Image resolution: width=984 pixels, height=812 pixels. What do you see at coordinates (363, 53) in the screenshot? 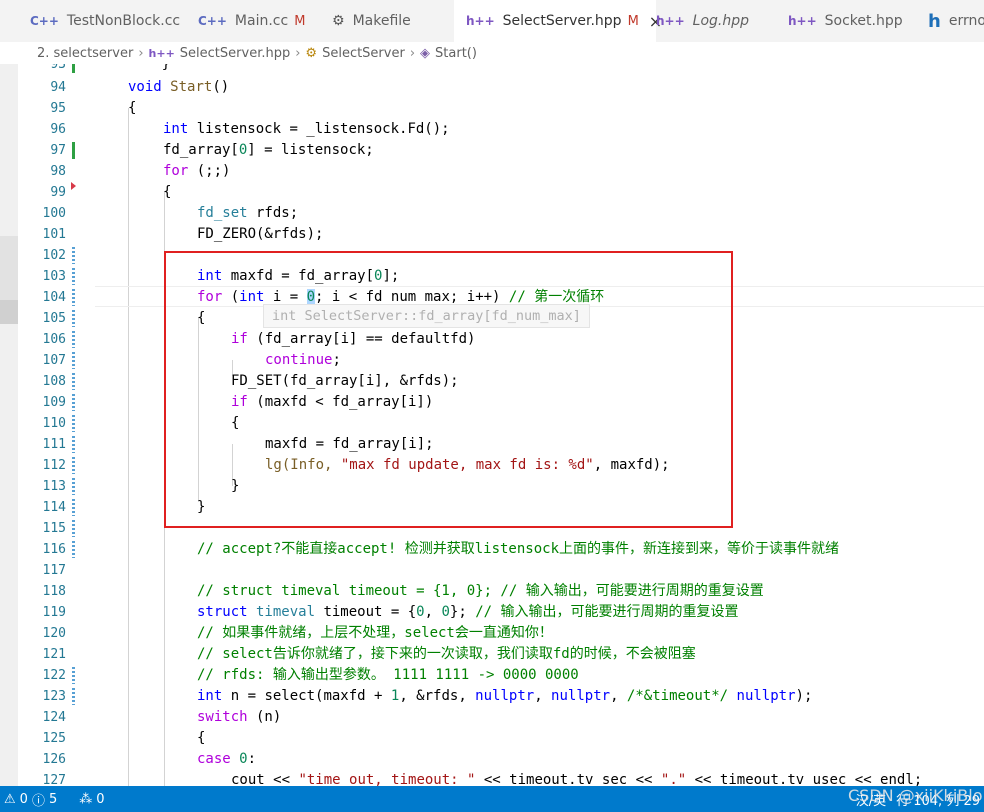
I see `breadcrumb-class: SelectServer` at bounding box center [363, 53].